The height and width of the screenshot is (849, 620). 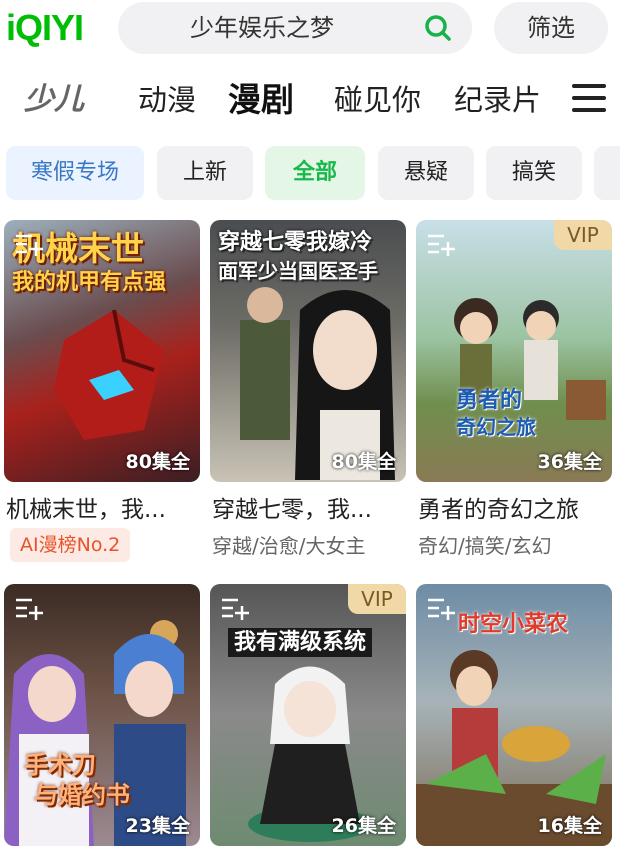 What do you see at coordinates (205, 173) in the screenshot?
I see `chip-new: 上新` at bounding box center [205, 173].